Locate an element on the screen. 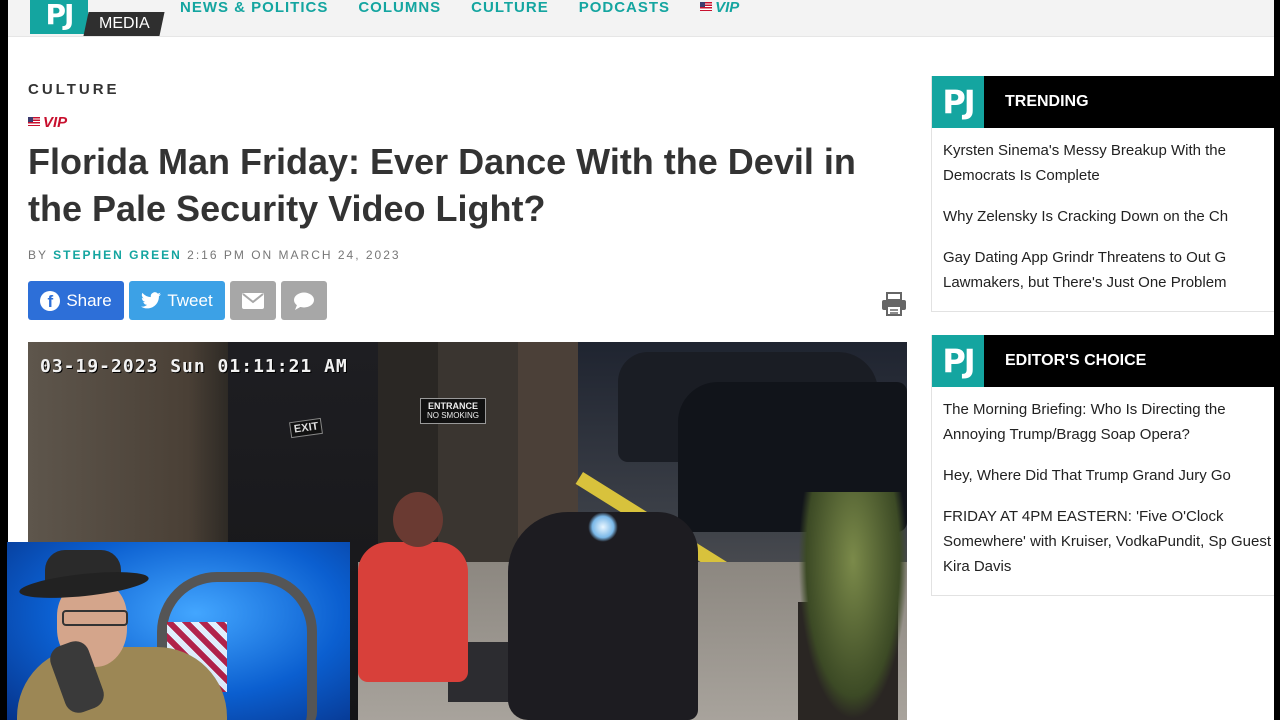 This screenshot has height=720, width=1280. trending-logo: PJ is located at coordinates (958, 102).